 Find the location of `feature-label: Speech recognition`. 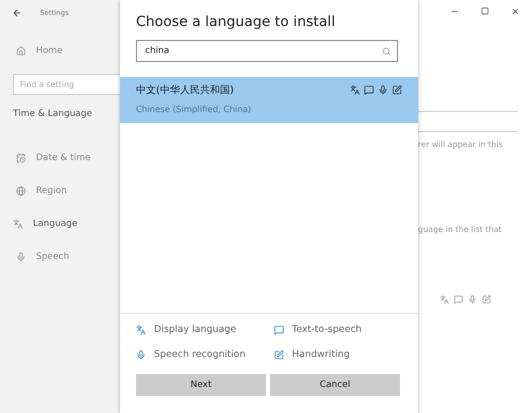

feature-label: Speech recognition is located at coordinates (200, 354).